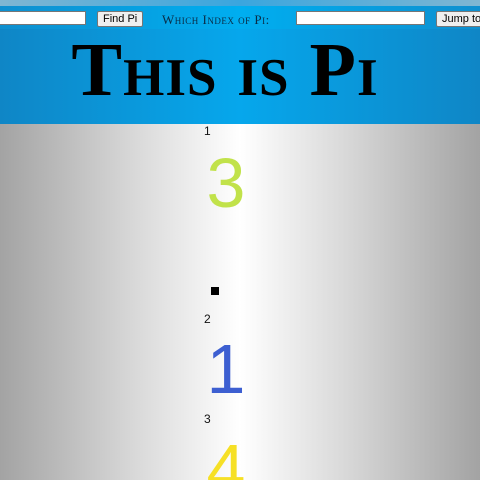  I want to click on digit-index: 3, so click(207, 419).